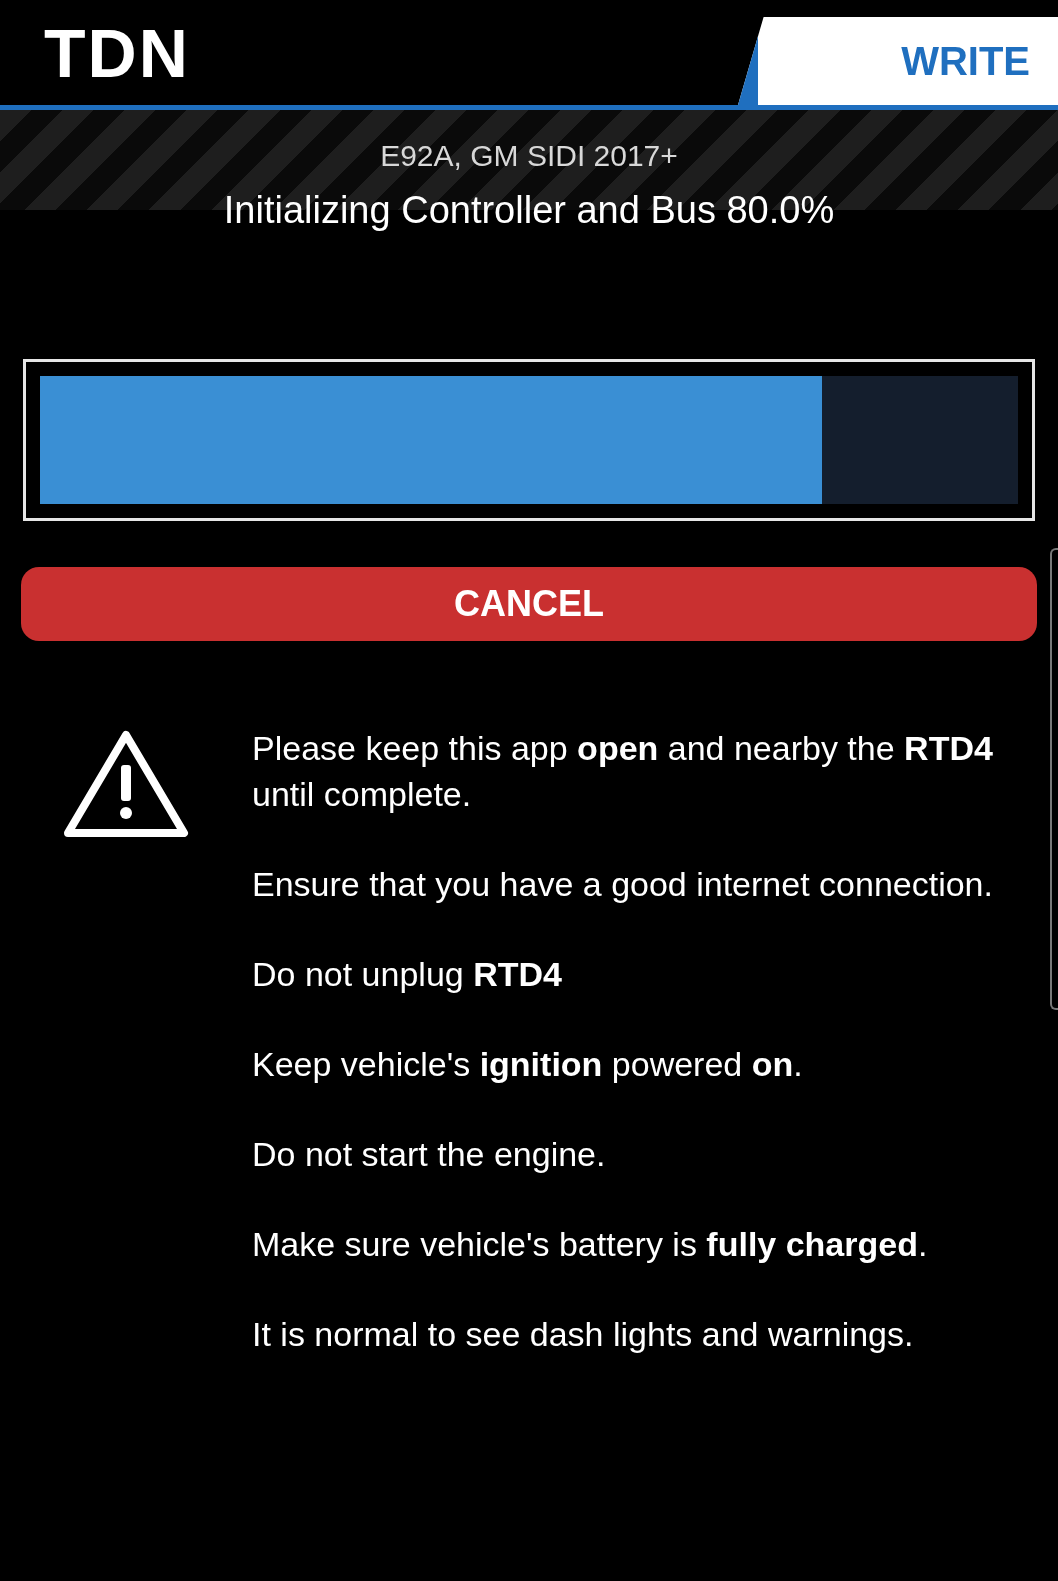  Describe the element at coordinates (407, 974) in the screenshot. I see `instruction-text: Do not unplug RTD4` at that location.